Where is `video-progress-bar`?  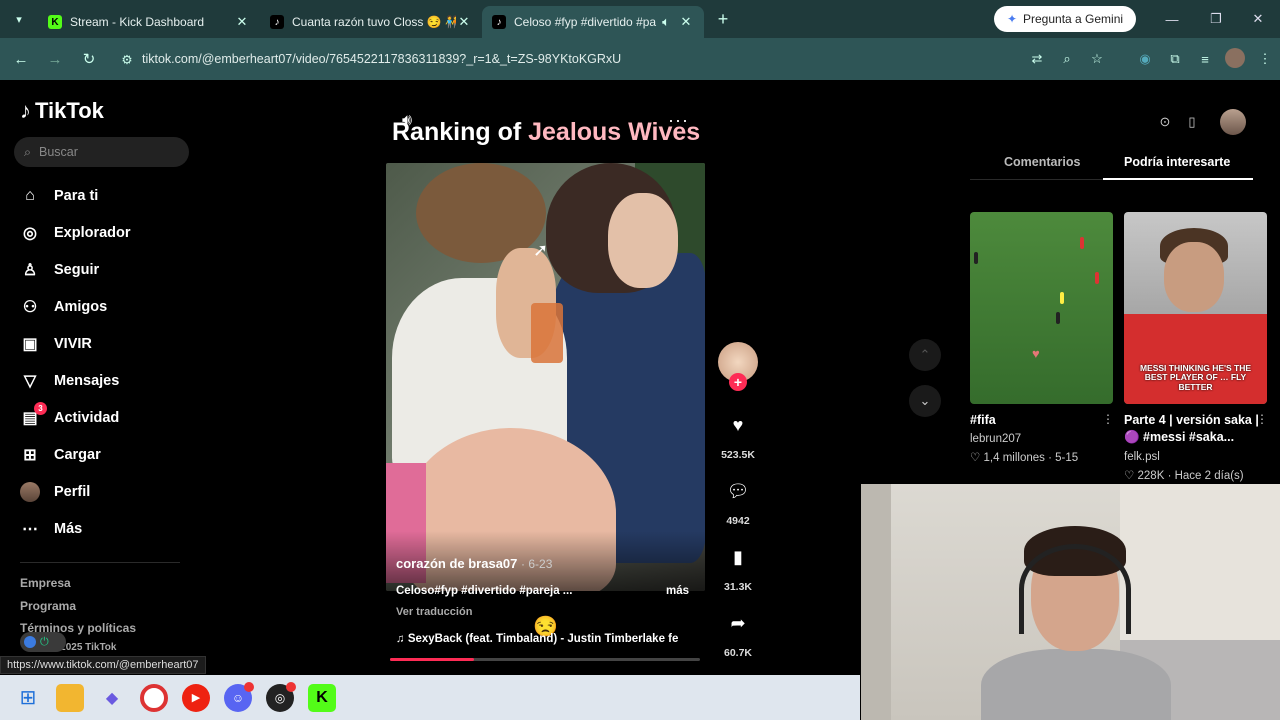
video-progress-bar is located at coordinates (545, 659).